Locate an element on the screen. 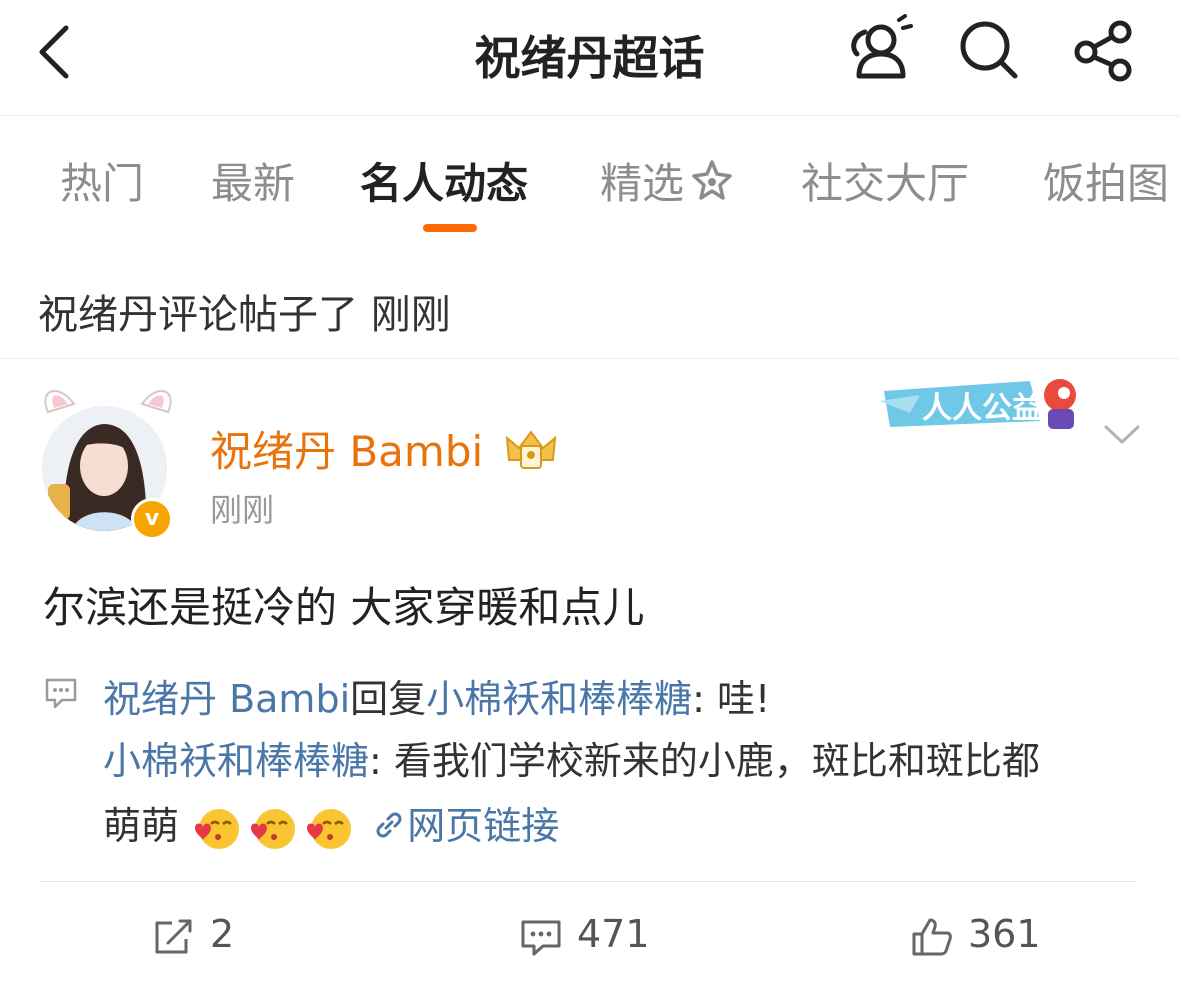 This screenshot has width=1179, height=983. tab-celebrity-updates: 名人动态 is located at coordinates (444, 180).